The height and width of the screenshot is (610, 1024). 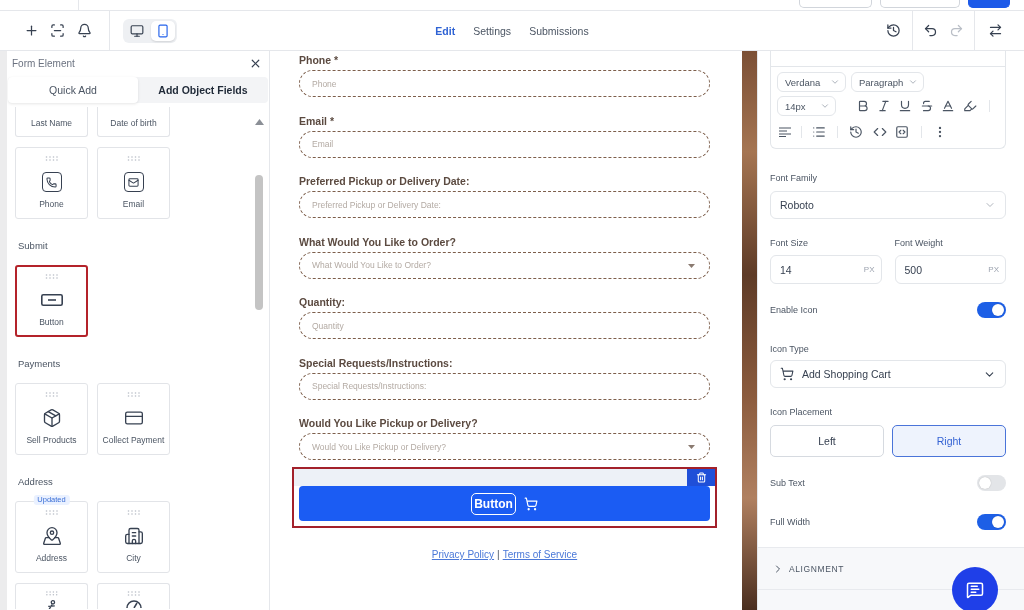 I want to click on section-title: Address, so click(x=35, y=481).